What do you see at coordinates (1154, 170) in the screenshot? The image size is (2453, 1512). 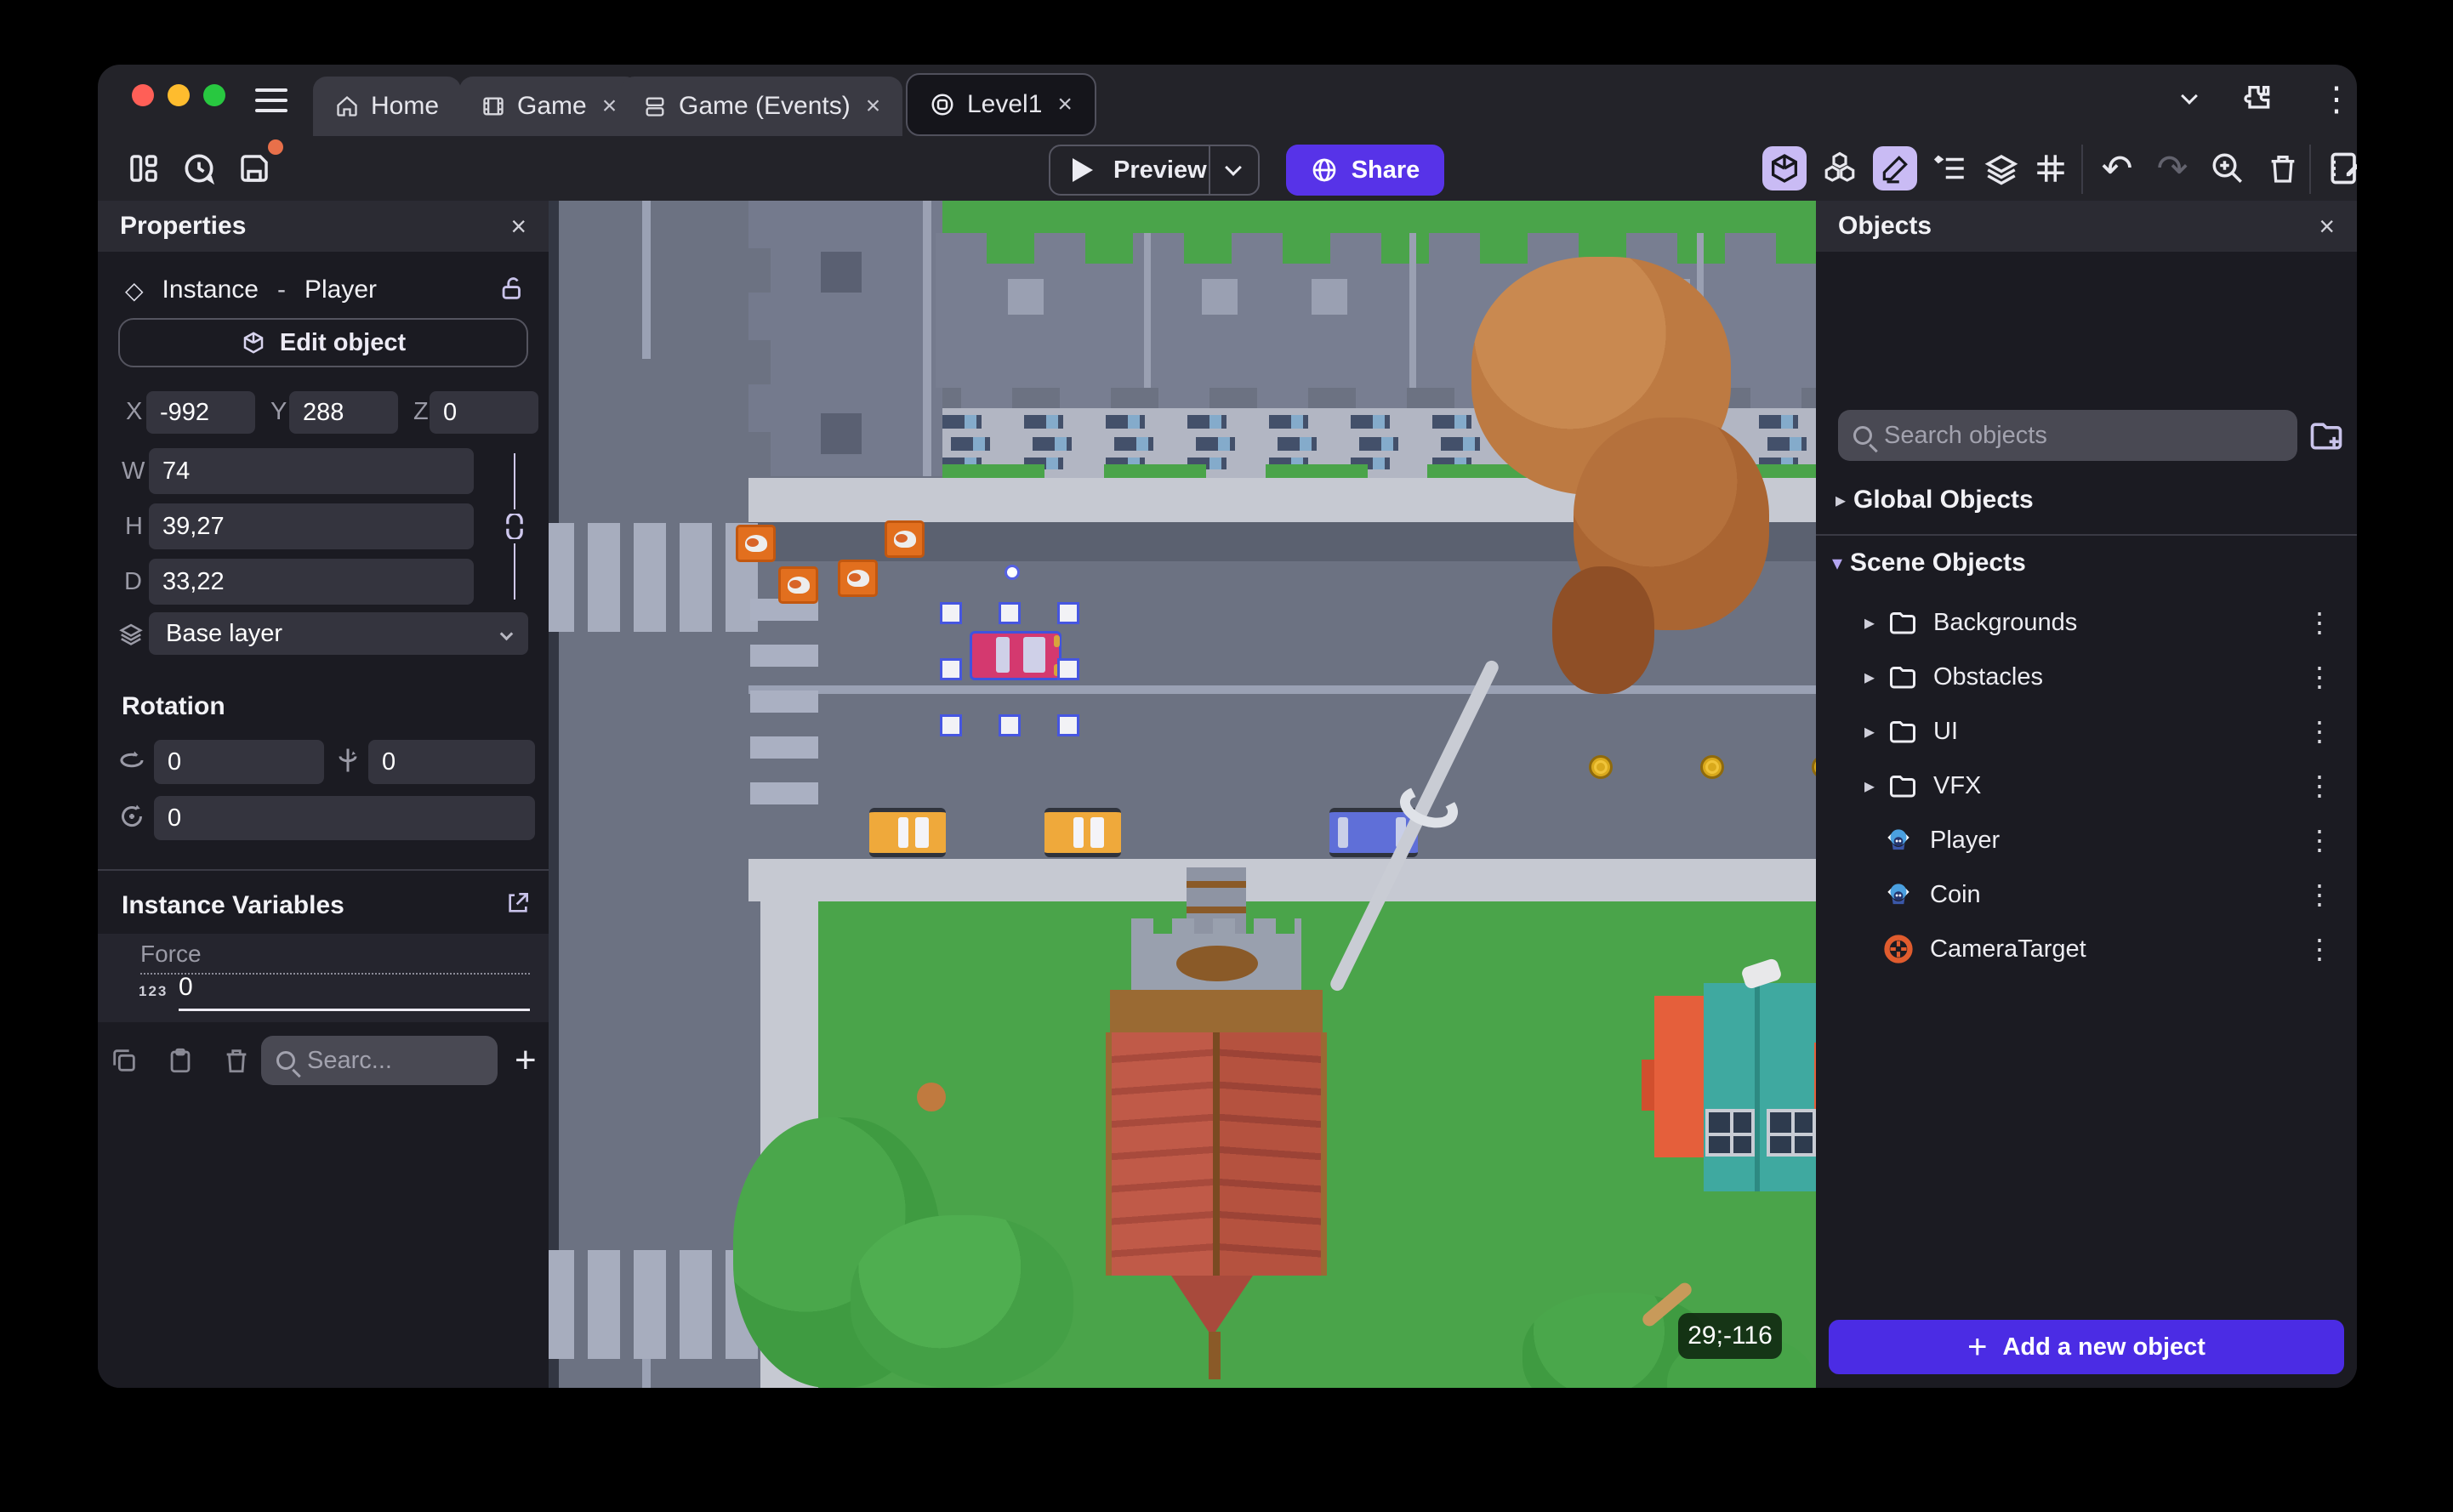 I see `preview-button: Preview` at bounding box center [1154, 170].